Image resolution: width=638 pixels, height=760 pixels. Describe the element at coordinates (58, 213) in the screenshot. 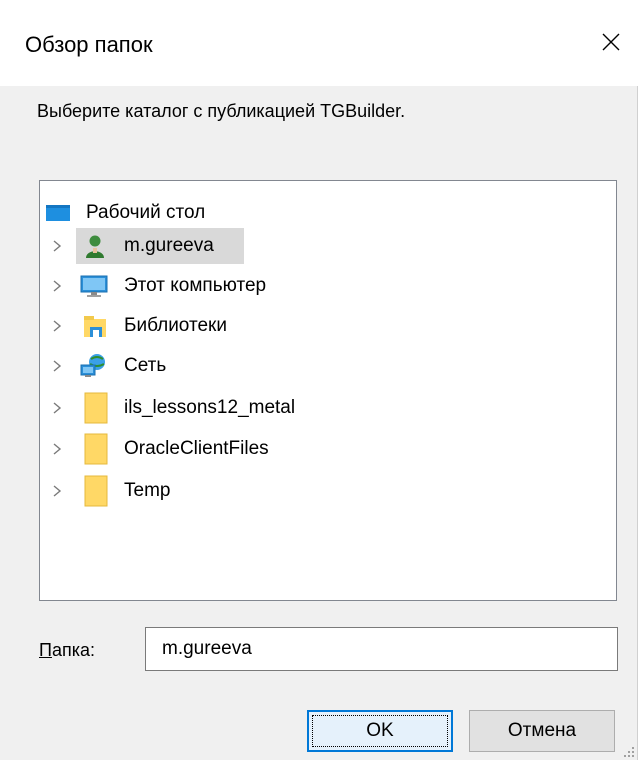

I see `desktop-icon` at that location.